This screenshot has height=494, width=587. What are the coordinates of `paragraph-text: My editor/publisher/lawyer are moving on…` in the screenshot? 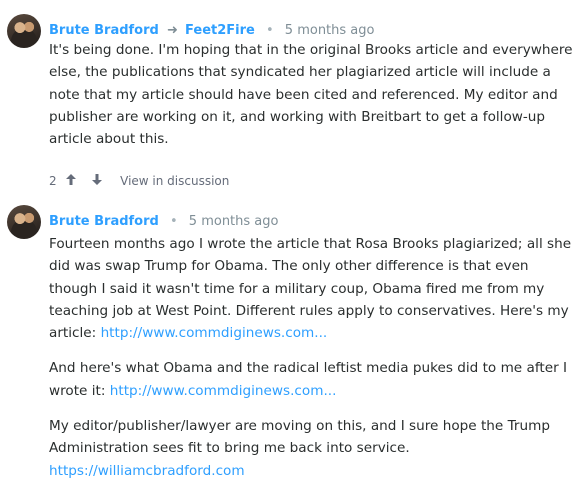 It's located at (299, 437).